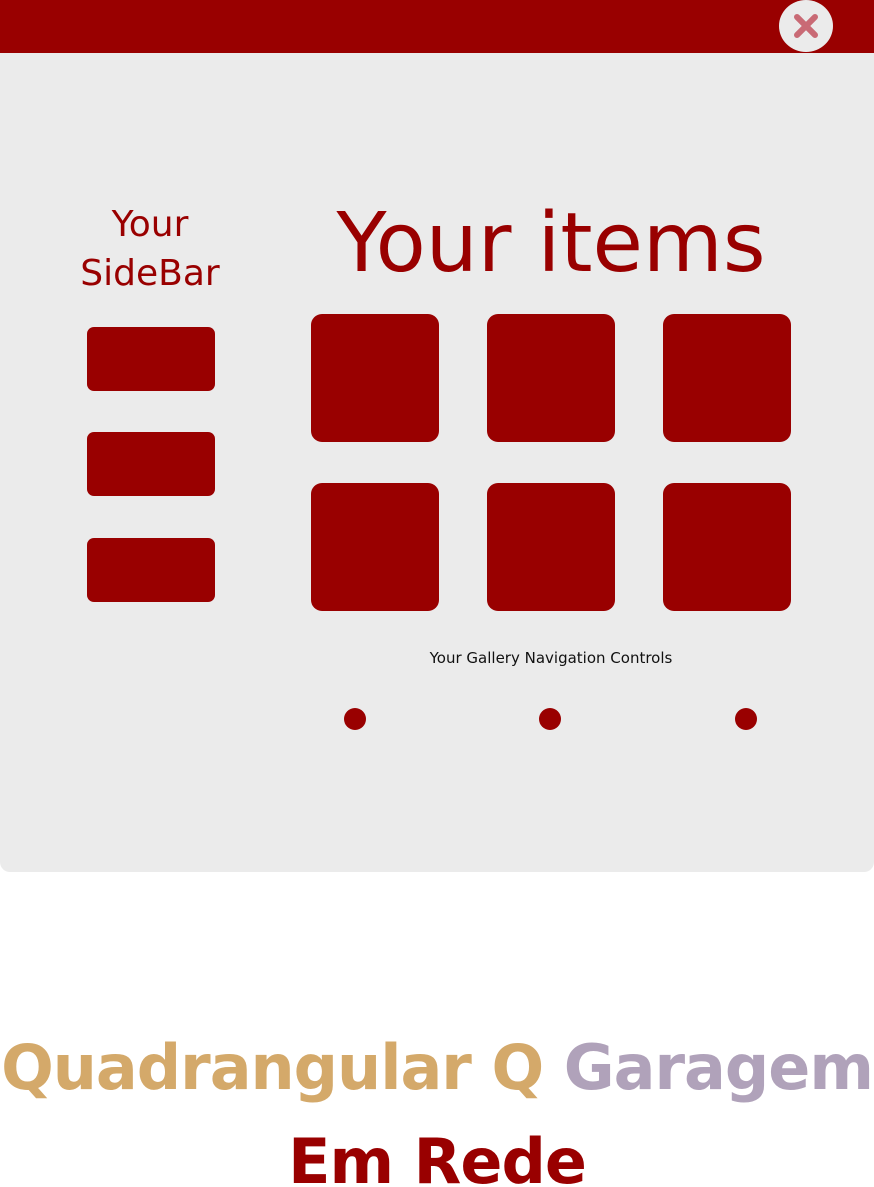  Describe the element at coordinates (150, 224) in the screenshot. I see `sidebar-title-line1: Your` at that location.